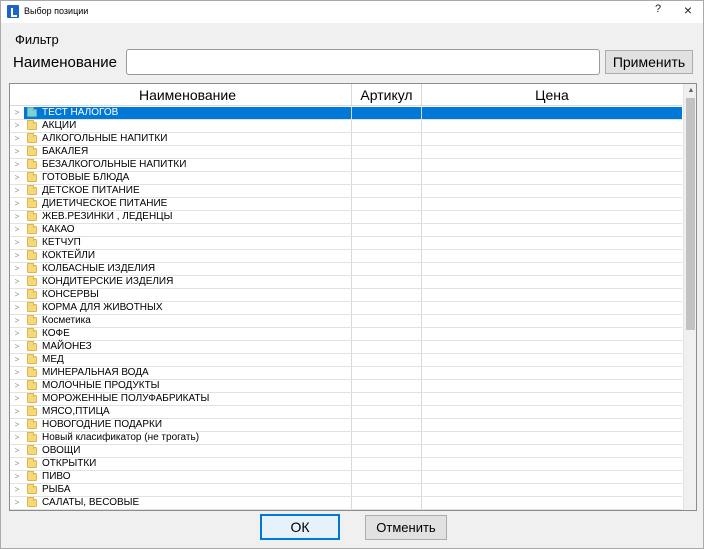 The height and width of the screenshot is (549, 704). Describe the element at coordinates (188, 360) in the screenshot. I see `cell-name: МЕД` at that location.